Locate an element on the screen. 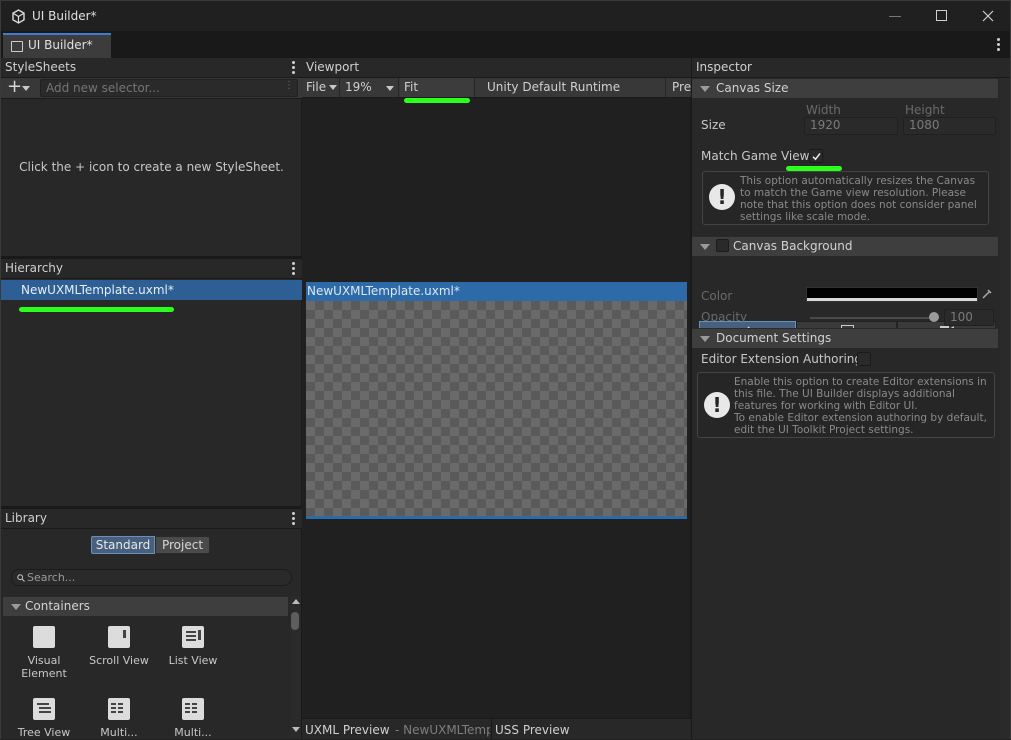 This screenshot has width=1011, height=740. section-canvas-size: Canvas Size is located at coordinates (845, 88).